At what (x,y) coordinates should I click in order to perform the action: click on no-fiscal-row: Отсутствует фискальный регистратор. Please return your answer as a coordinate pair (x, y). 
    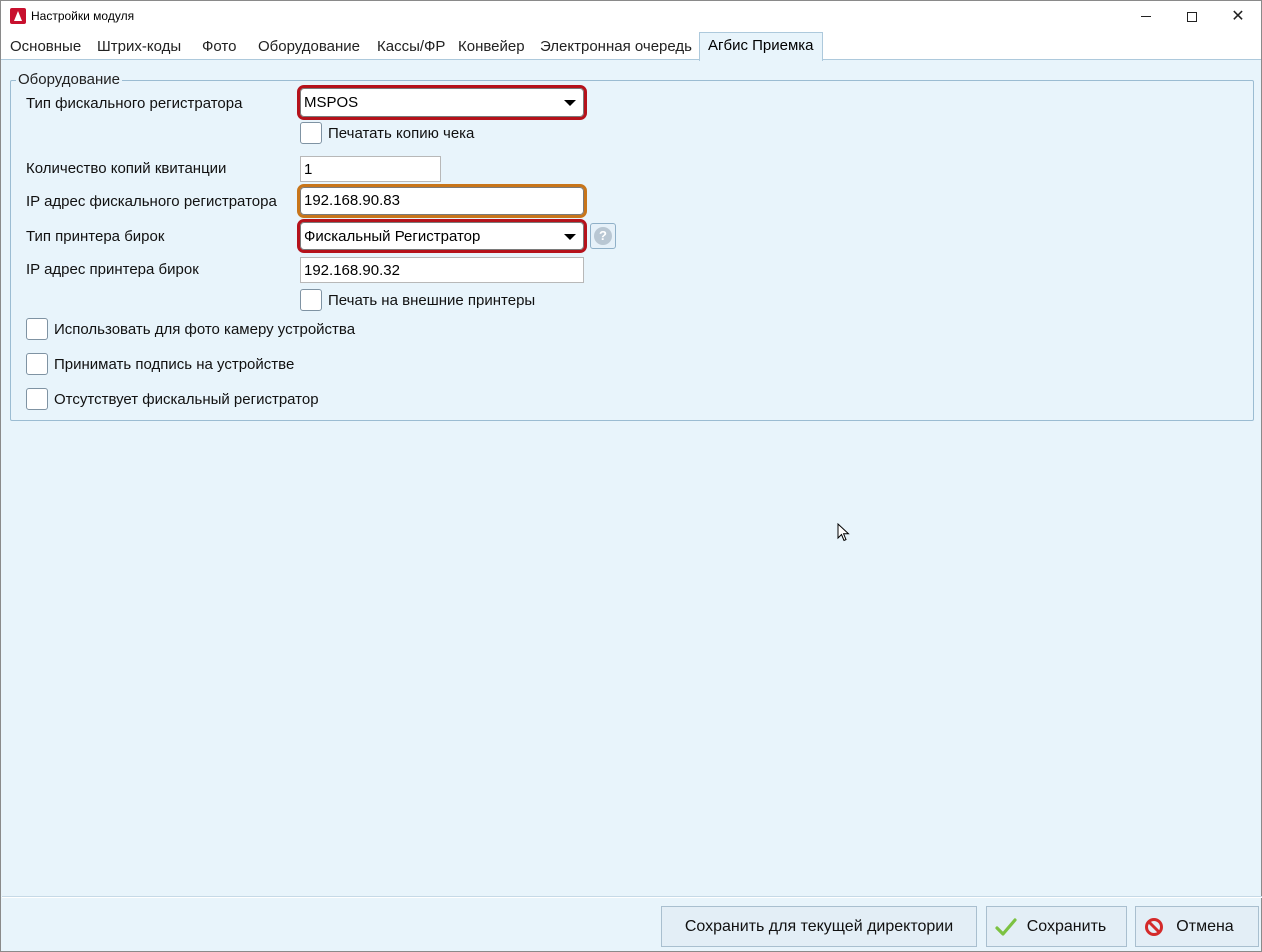
    Looking at the image, I should click on (172, 399).